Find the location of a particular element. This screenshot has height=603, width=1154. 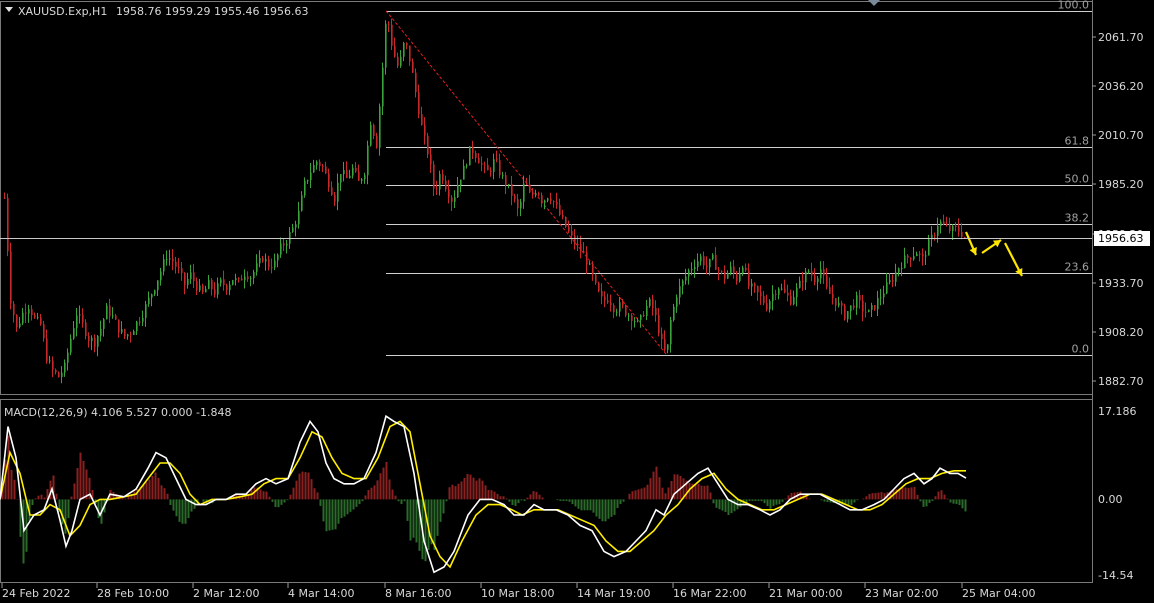

chart-shift-marker-icon is located at coordinates (874, 3).